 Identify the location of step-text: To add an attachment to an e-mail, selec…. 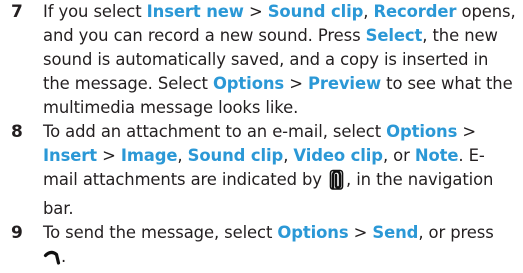
(215, 131).